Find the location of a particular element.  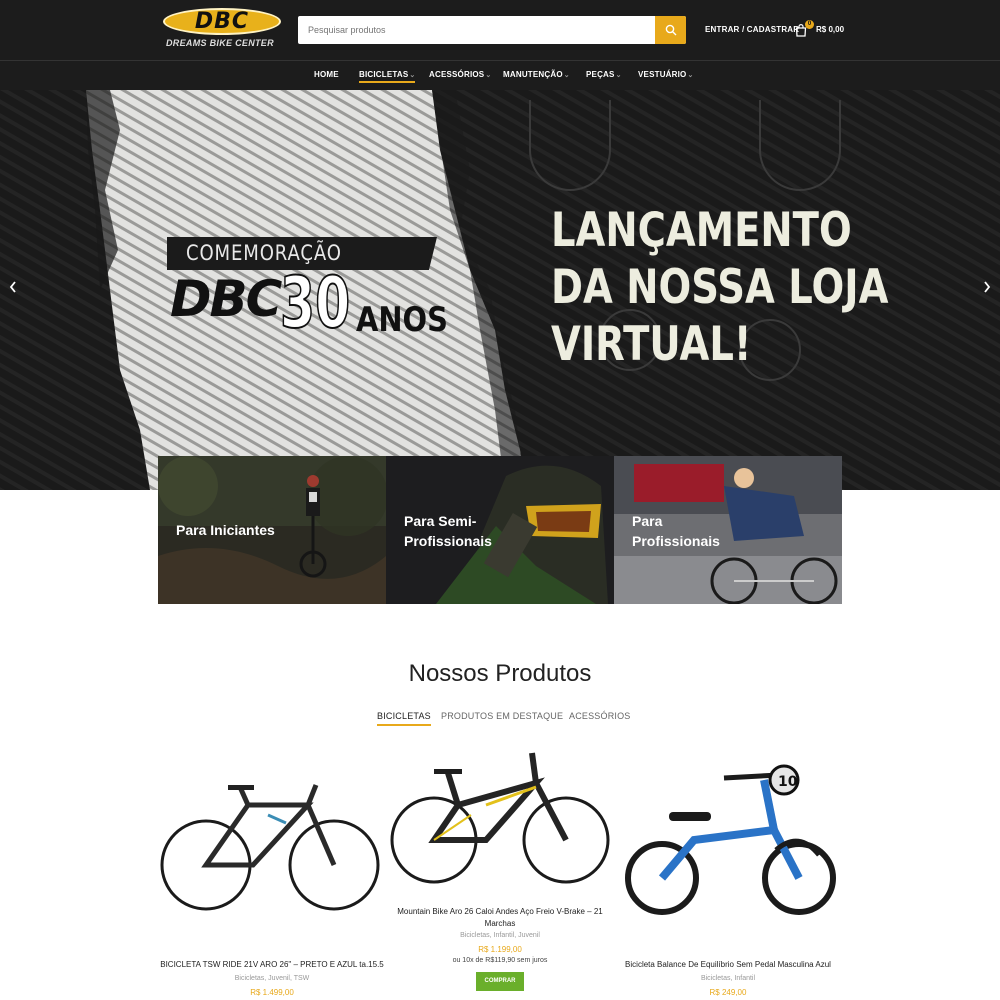

logo-text: DBC is located at coordinates (222, 21).